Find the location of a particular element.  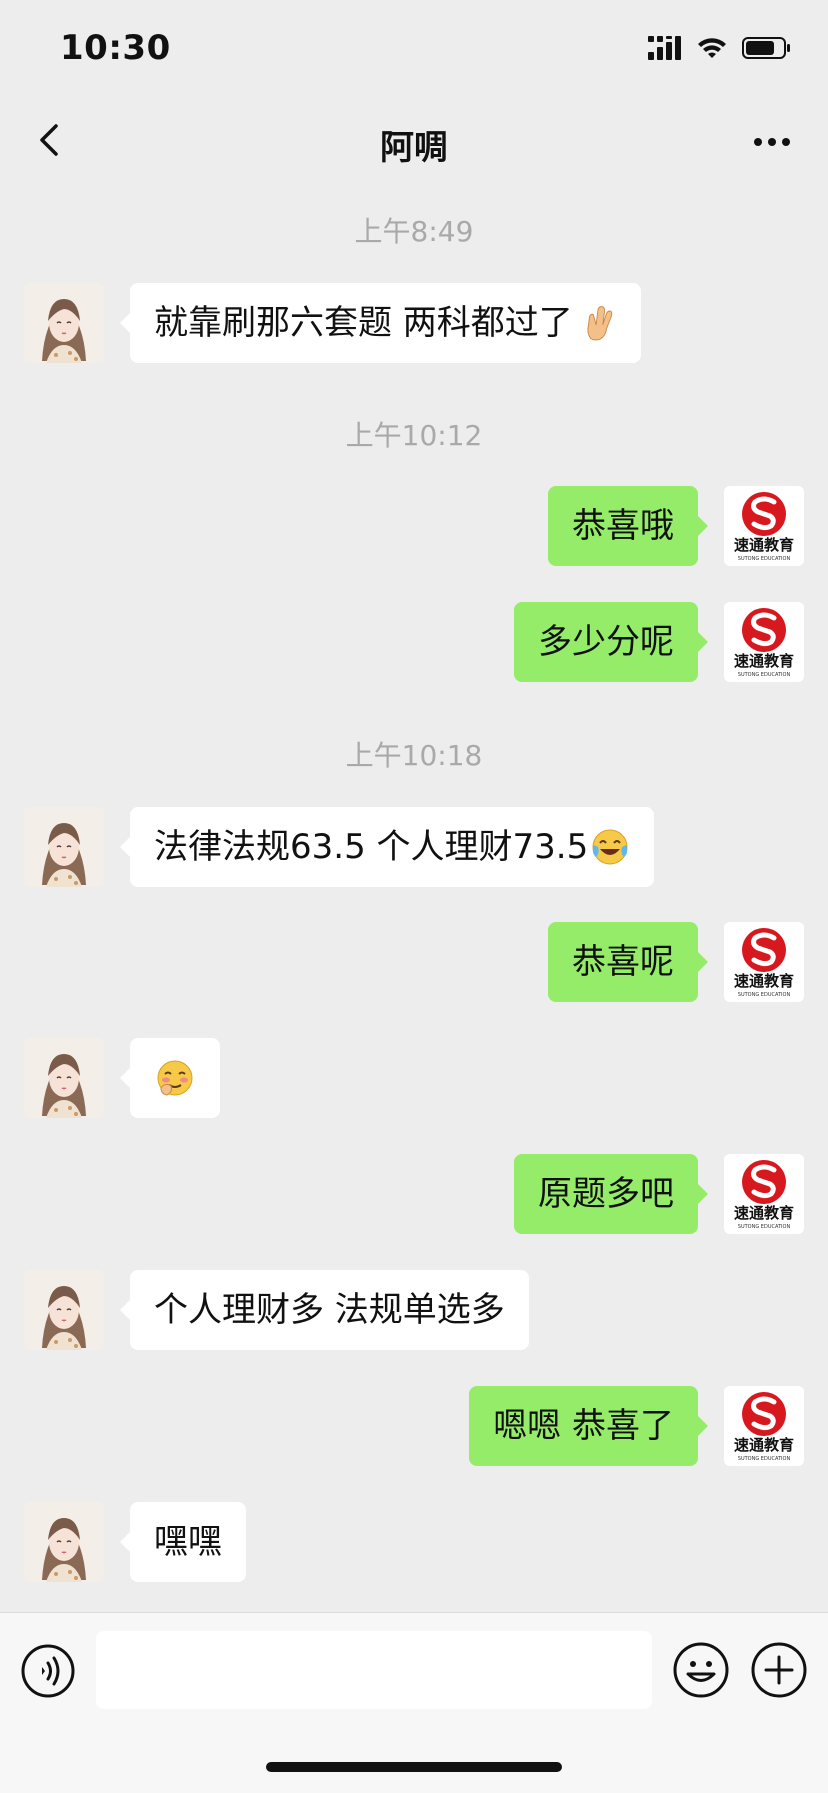

message-bubble-incoming: 个人理财多 法规单选多 is located at coordinates (324, 1310).